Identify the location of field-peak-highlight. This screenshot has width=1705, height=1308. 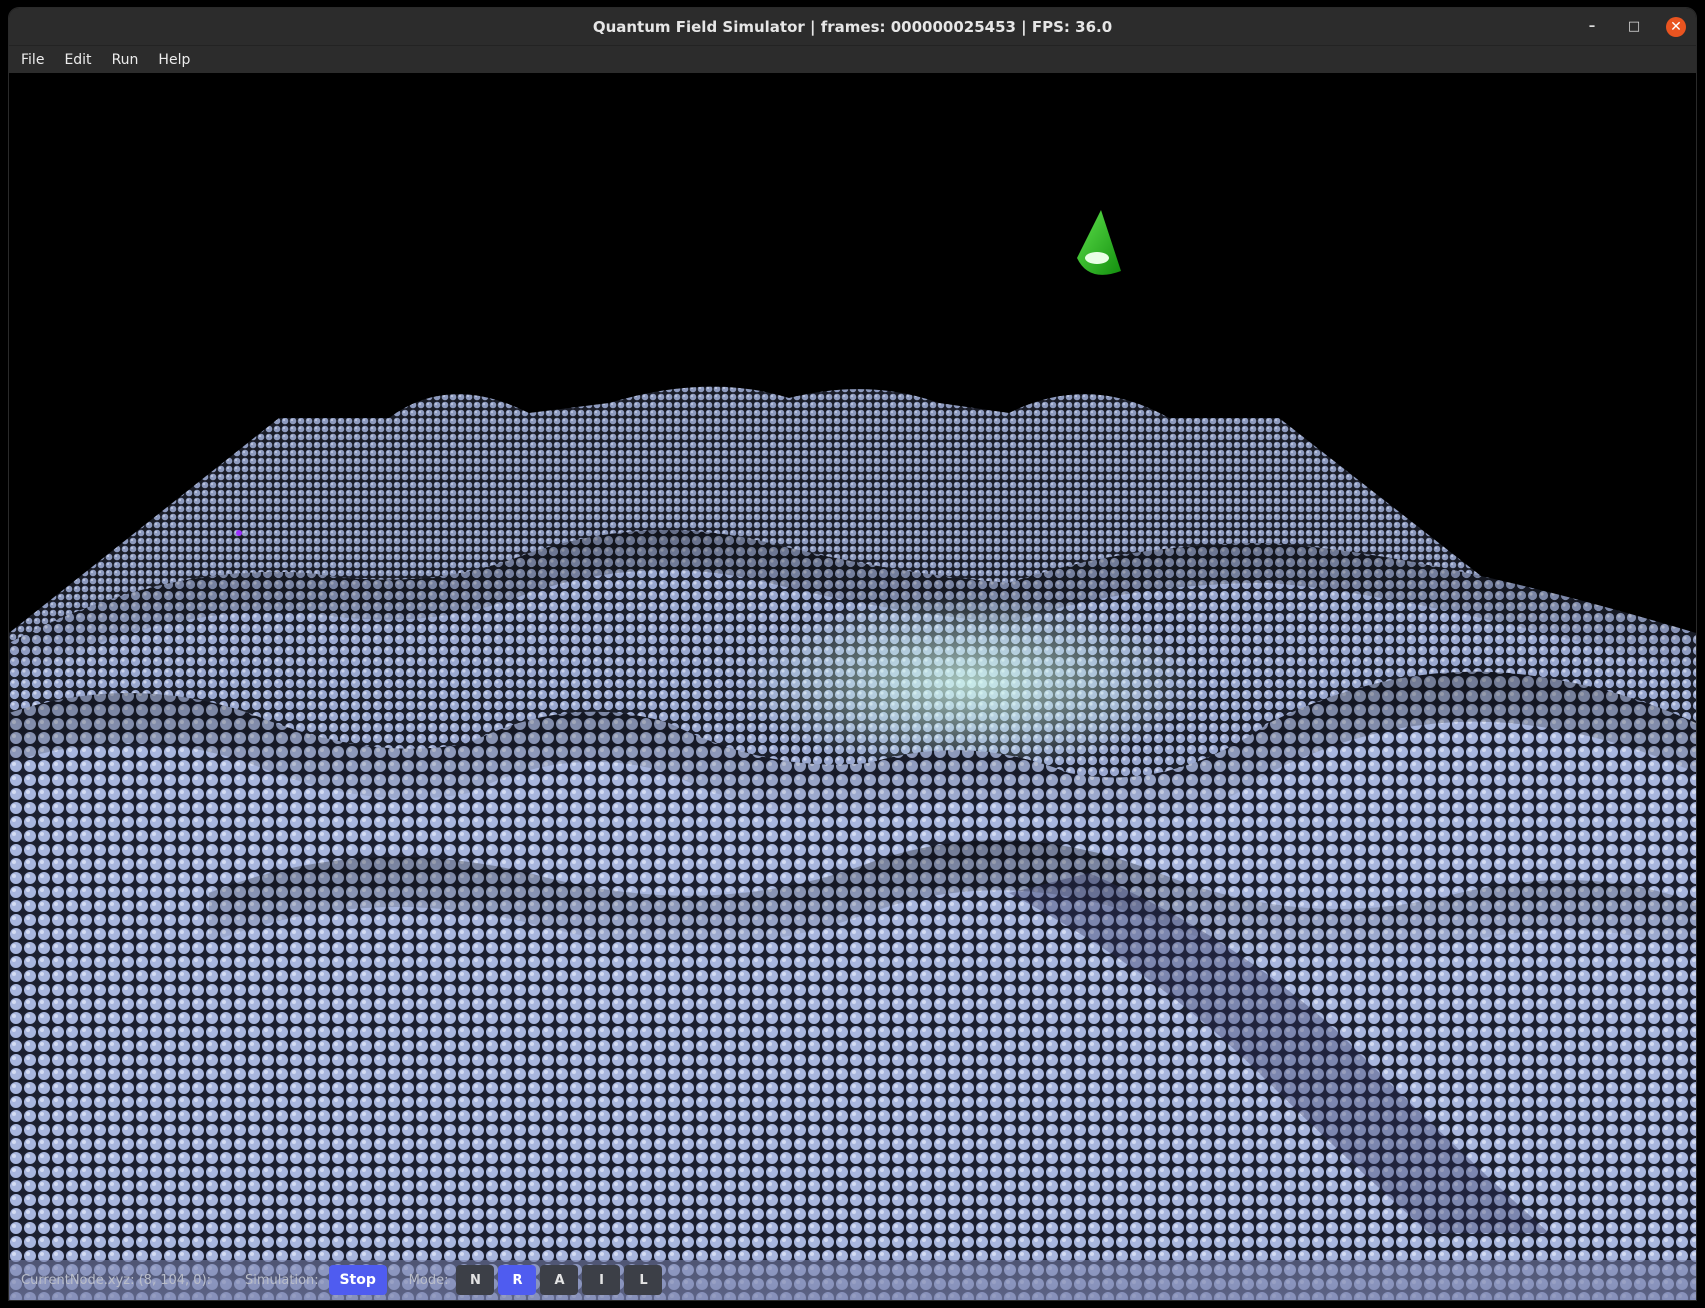
(969, 683).